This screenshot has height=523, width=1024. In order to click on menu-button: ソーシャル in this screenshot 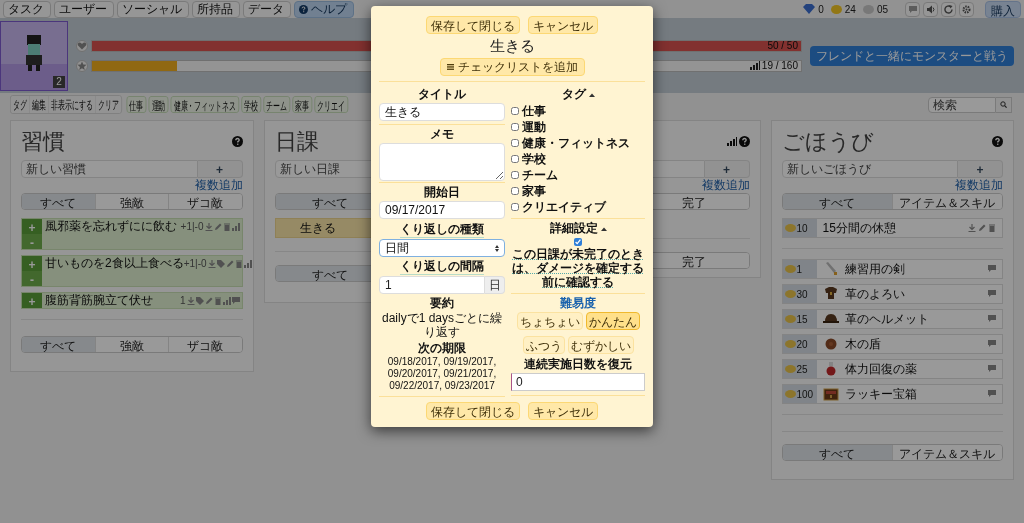, I will do `click(153, 9)`.